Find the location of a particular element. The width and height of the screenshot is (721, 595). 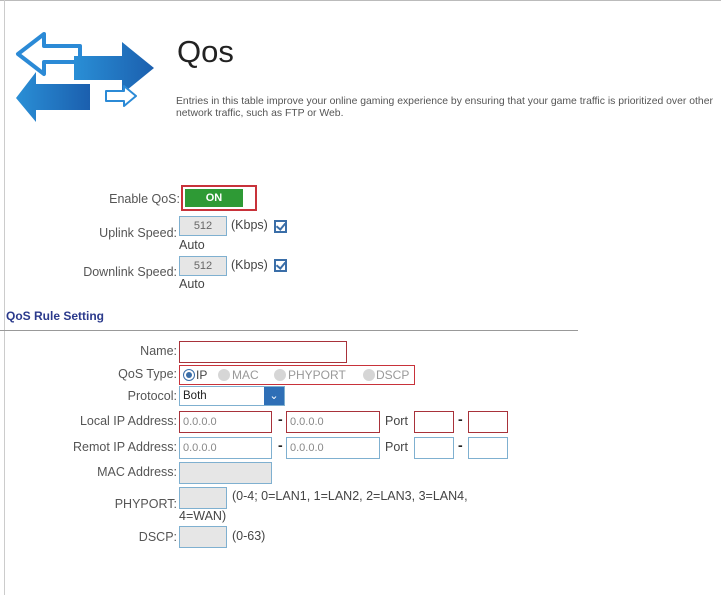

downlink-speed-input: 512 is located at coordinates (203, 266).